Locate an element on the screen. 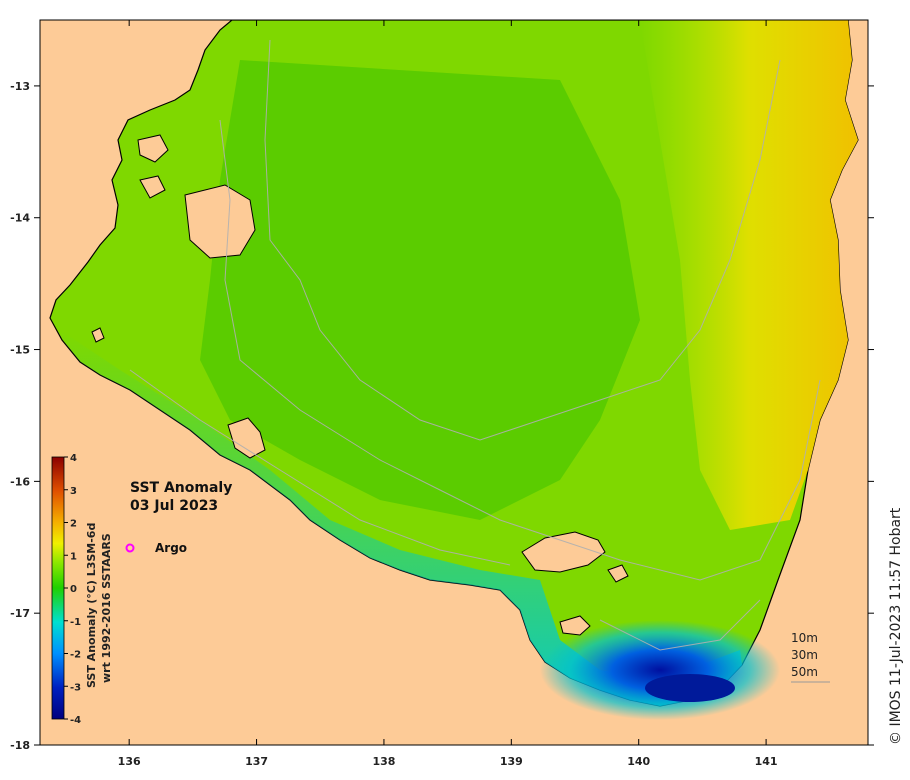 The image size is (910, 780). x-tick-label: 138 is located at coordinates (383, 761).